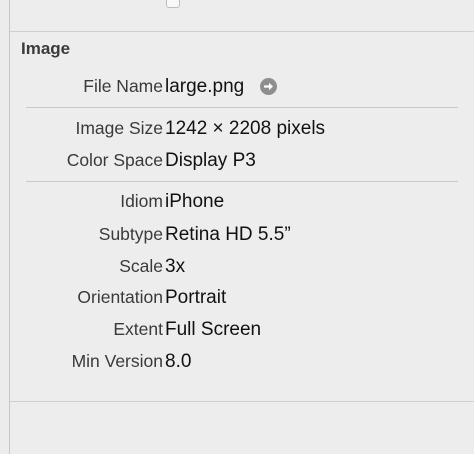 This screenshot has height=454, width=474. What do you see at coordinates (123, 86) in the screenshot?
I see `file-name-label: File Name` at bounding box center [123, 86].